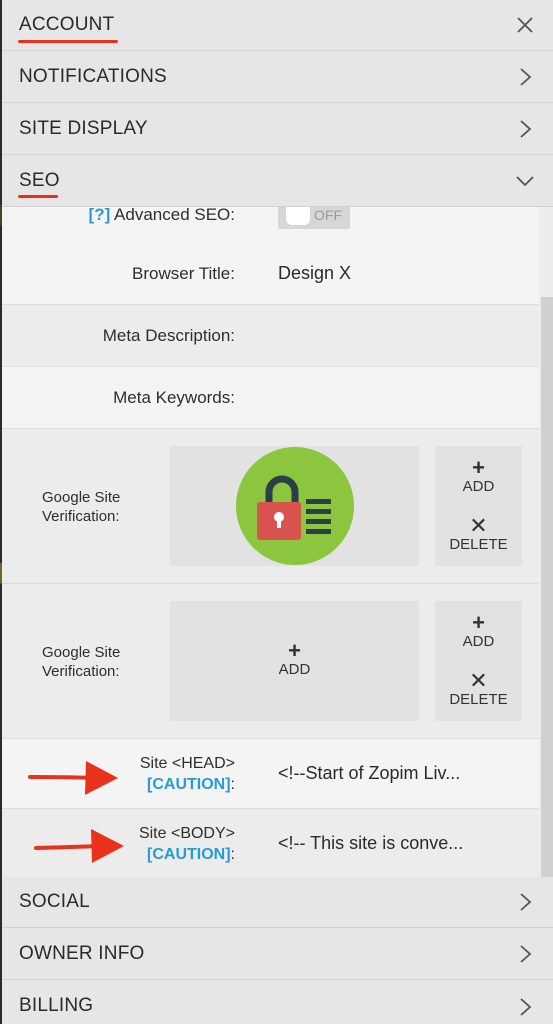 The image size is (553, 1024). I want to click on section-notifications-label: NOTIFICATIONS, so click(93, 76).